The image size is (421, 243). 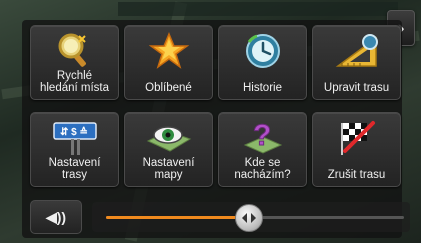 I want to click on mute-button: ◀)), so click(x=56, y=217).